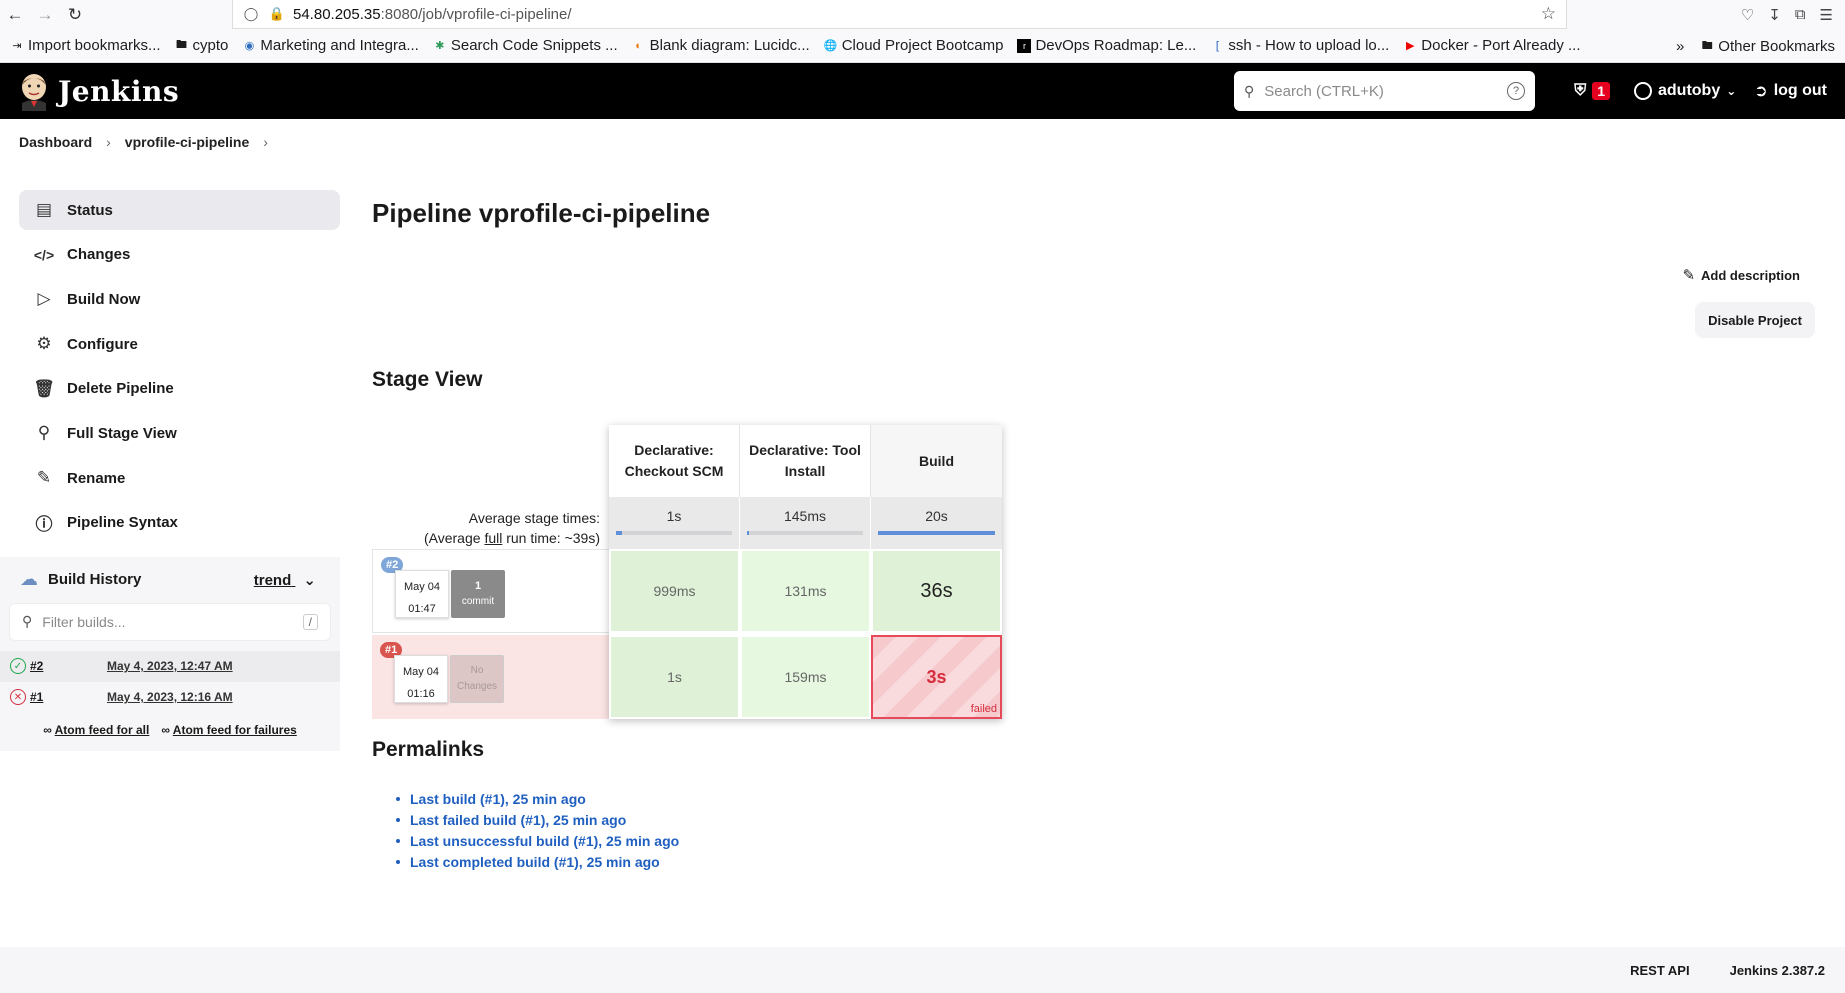 This screenshot has height=993, width=1845. What do you see at coordinates (201, 45) in the screenshot?
I see `bookmark-folder: 🖿 cypto` at bounding box center [201, 45].